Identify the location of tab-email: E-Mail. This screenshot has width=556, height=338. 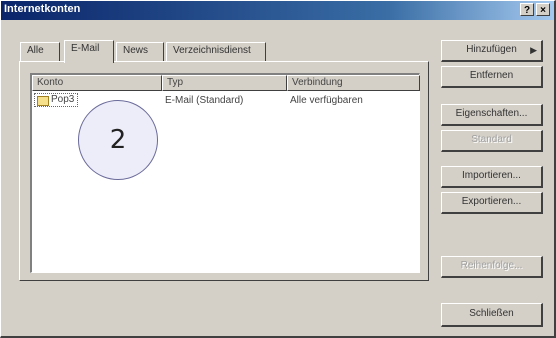
(89, 51).